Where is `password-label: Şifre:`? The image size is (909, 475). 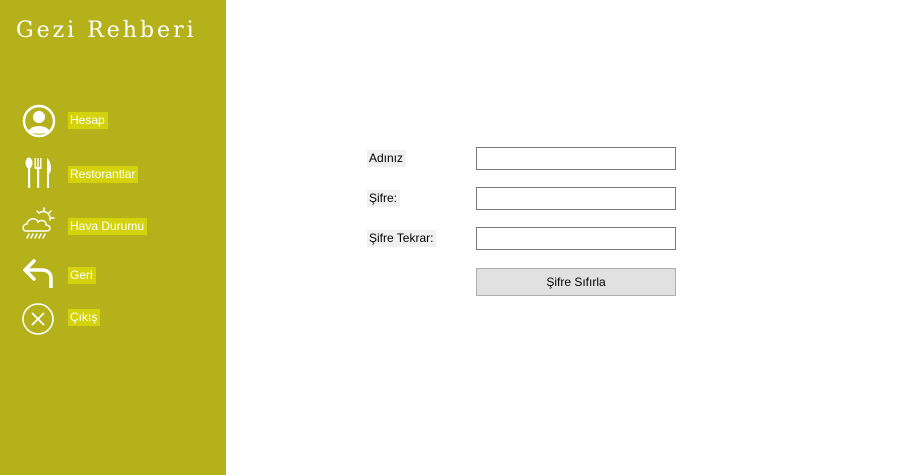 password-label: Şifre: is located at coordinates (384, 198).